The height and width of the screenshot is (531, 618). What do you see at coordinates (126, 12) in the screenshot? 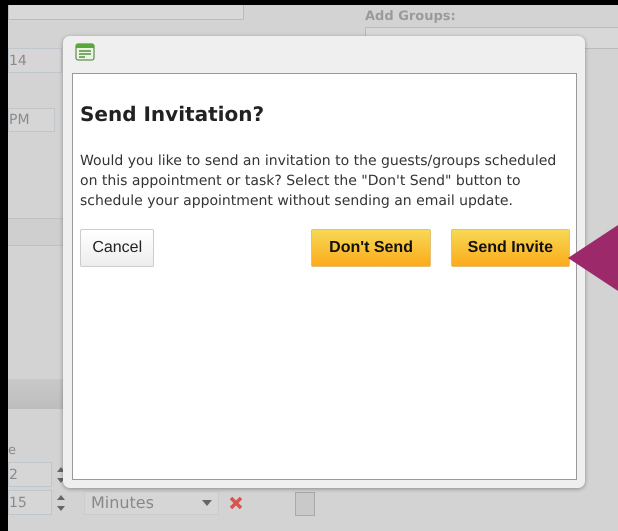
I see `text-field` at bounding box center [126, 12].